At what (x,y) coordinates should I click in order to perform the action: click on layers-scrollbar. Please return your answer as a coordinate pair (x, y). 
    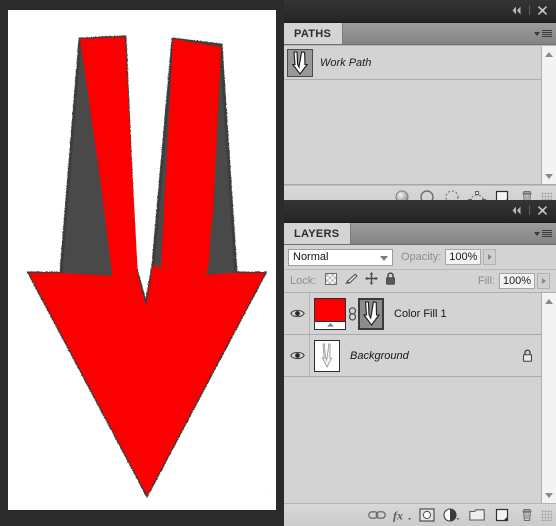
    Looking at the image, I should click on (548, 398).